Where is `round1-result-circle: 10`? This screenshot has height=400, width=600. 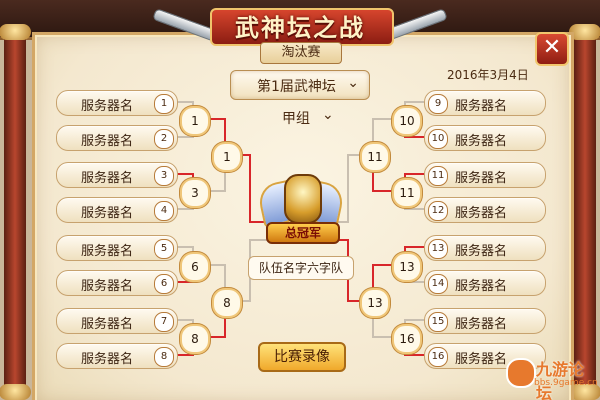 round1-result-circle: 10 is located at coordinates (407, 121).